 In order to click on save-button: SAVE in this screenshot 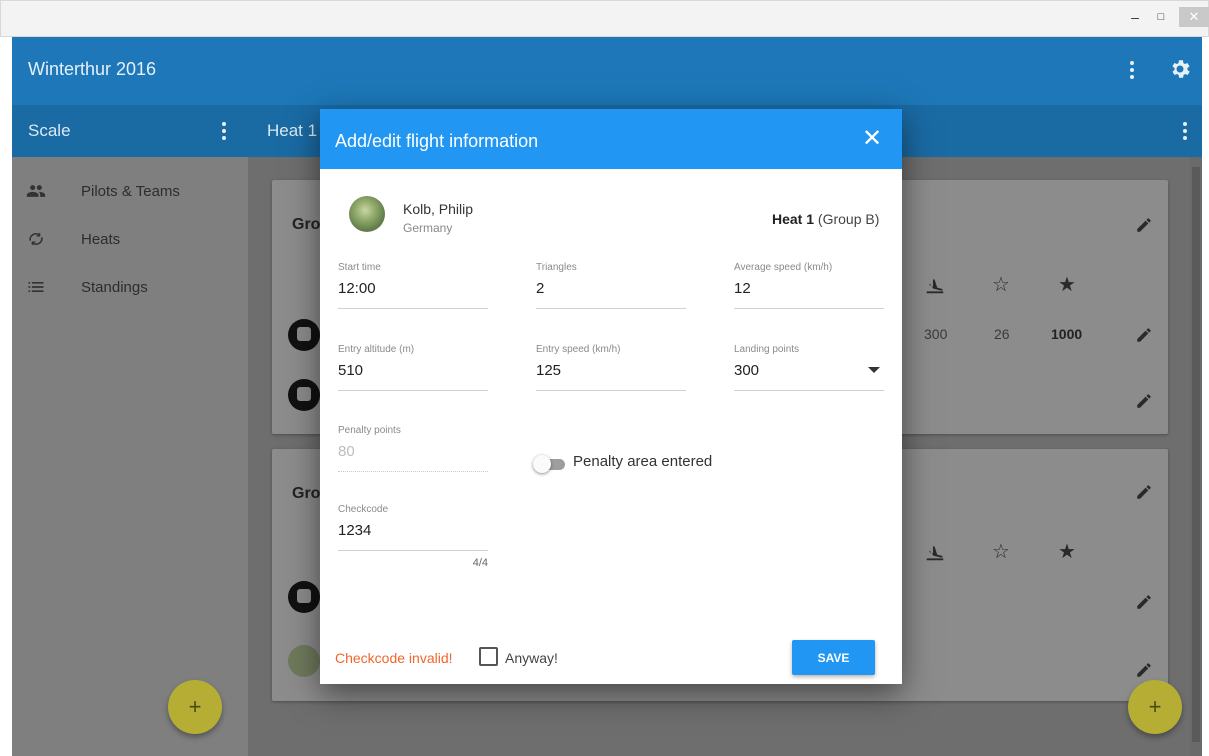, I will do `click(833, 657)`.